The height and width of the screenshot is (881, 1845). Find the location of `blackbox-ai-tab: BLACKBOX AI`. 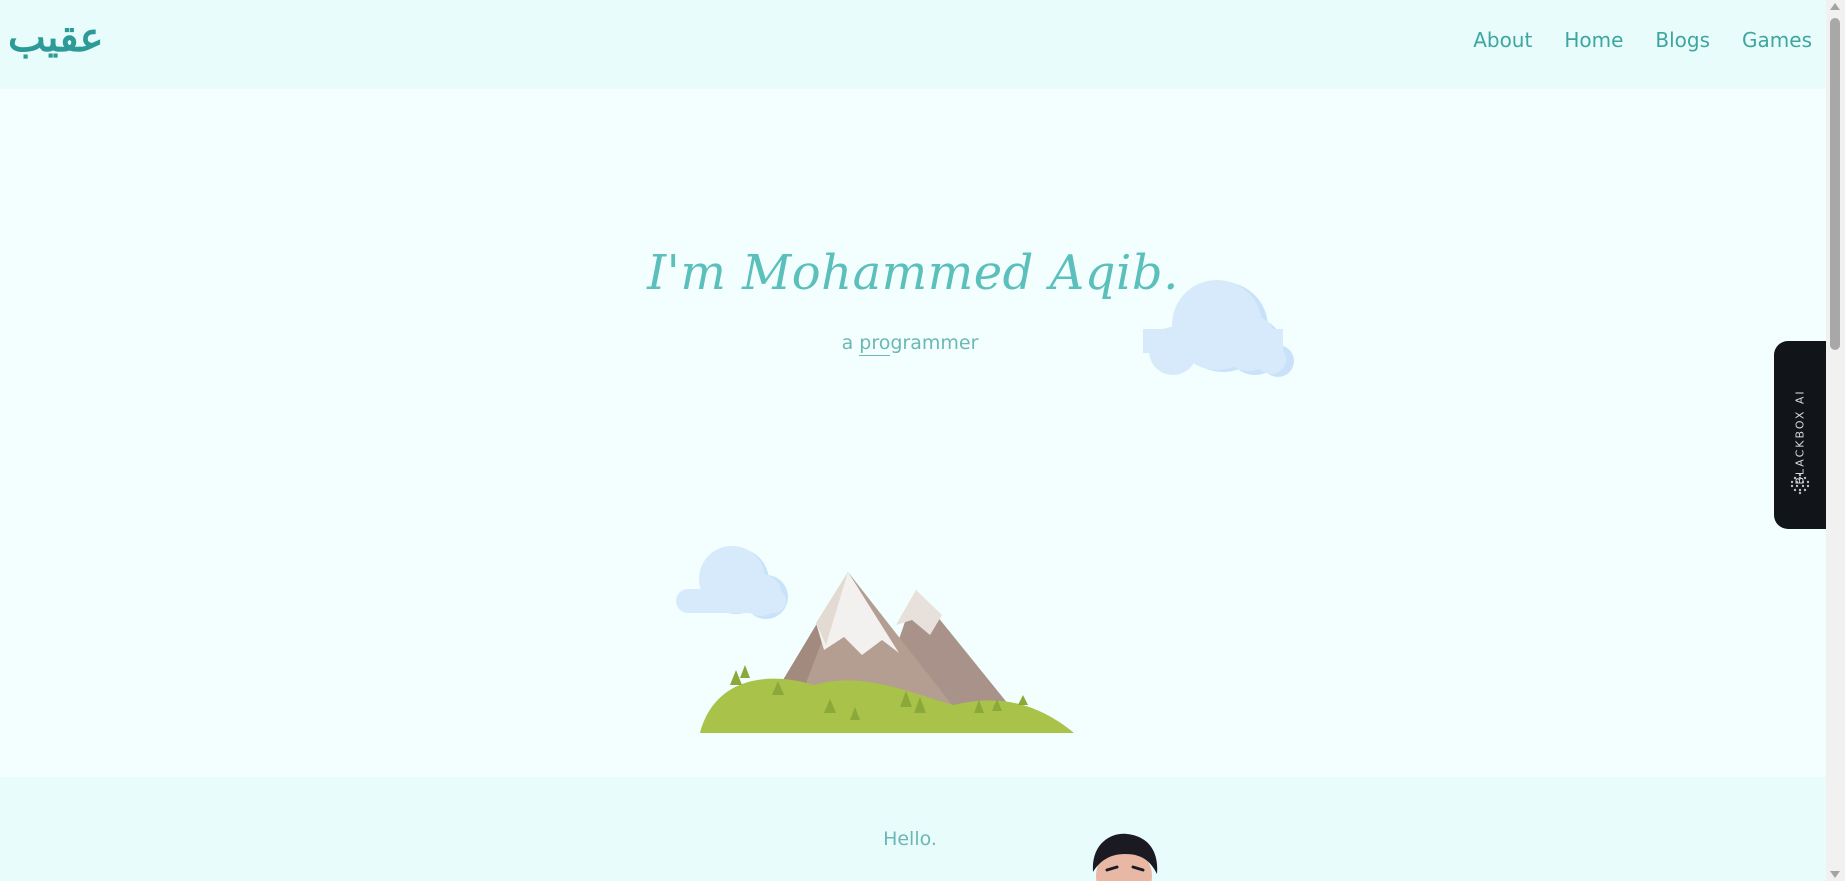

blackbox-ai-tab: BLACKBOX AI is located at coordinates (1800, 435).